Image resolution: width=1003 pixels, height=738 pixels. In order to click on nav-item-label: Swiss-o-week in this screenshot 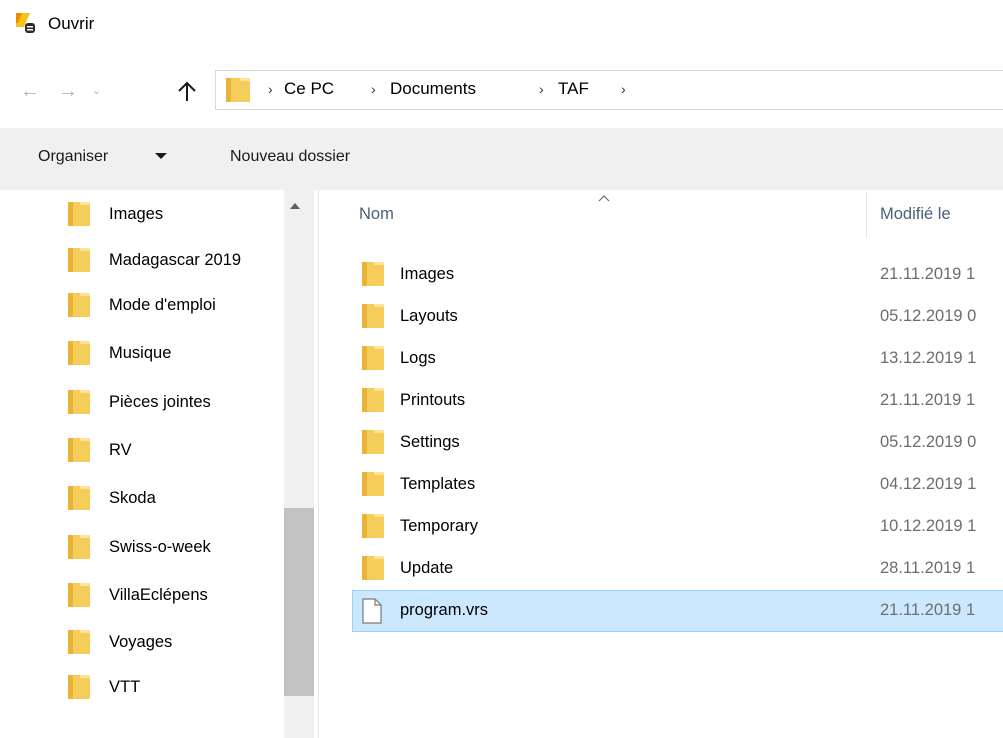, I will do `click(160, 547)`.